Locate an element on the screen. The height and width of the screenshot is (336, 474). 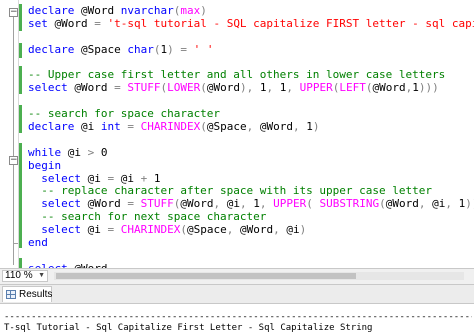
code-line: while @i > 0 is located at coordinates (251, 152).